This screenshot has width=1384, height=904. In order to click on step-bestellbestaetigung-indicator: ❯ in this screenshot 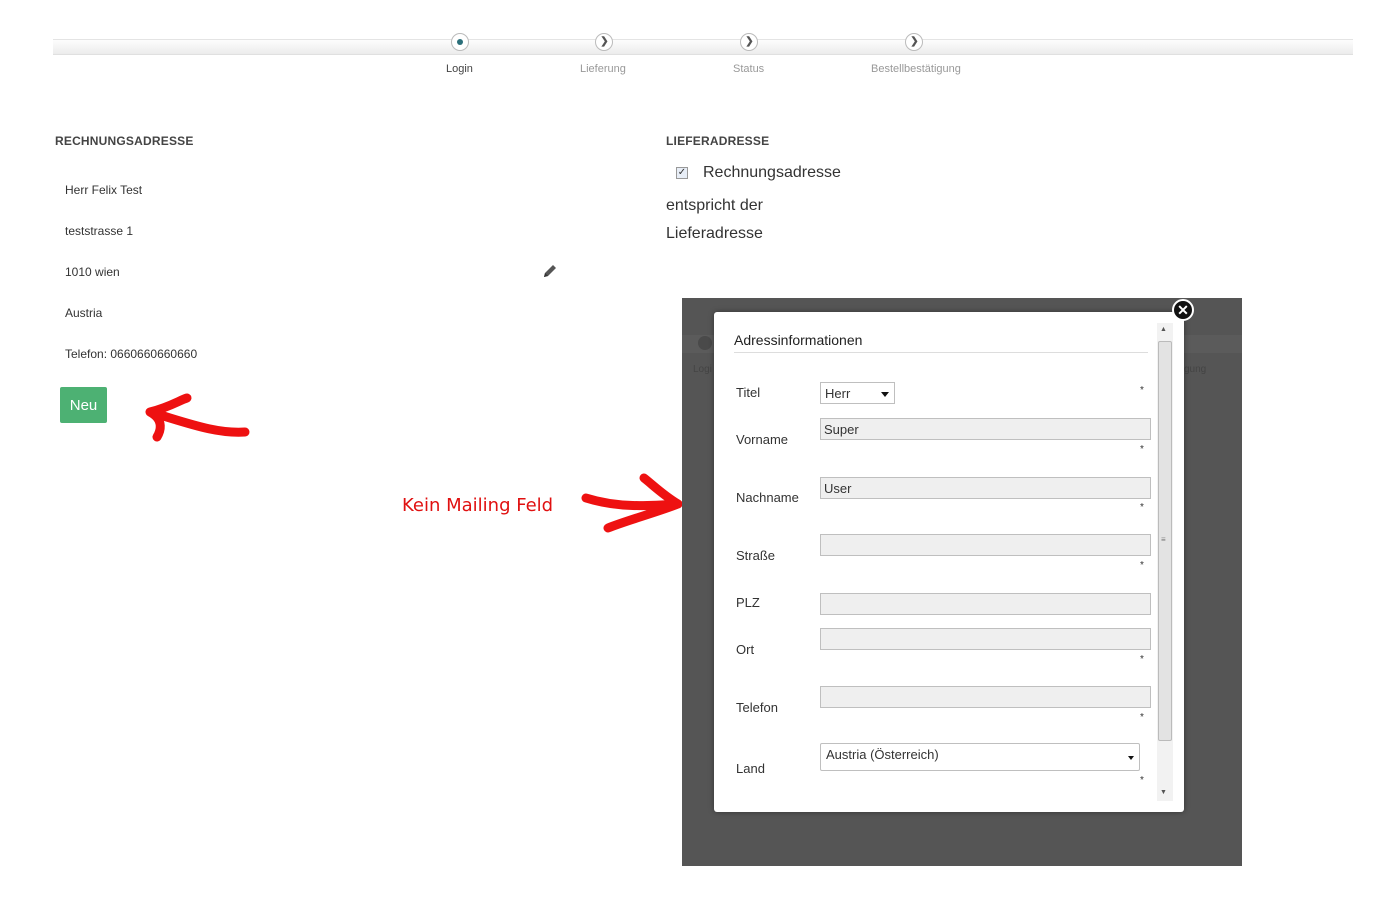, I will do `click(914, 42)`.